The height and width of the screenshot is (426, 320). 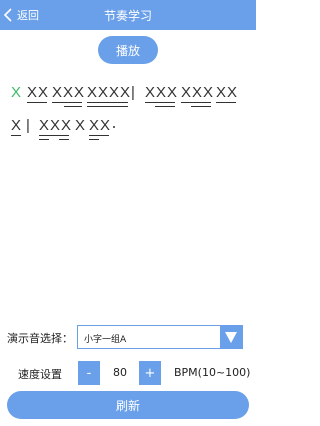 What do you see at coordinates (160, 337) in the screenshot?
I see `sound-select: 小字一组A` at bounding box center [160, 337].